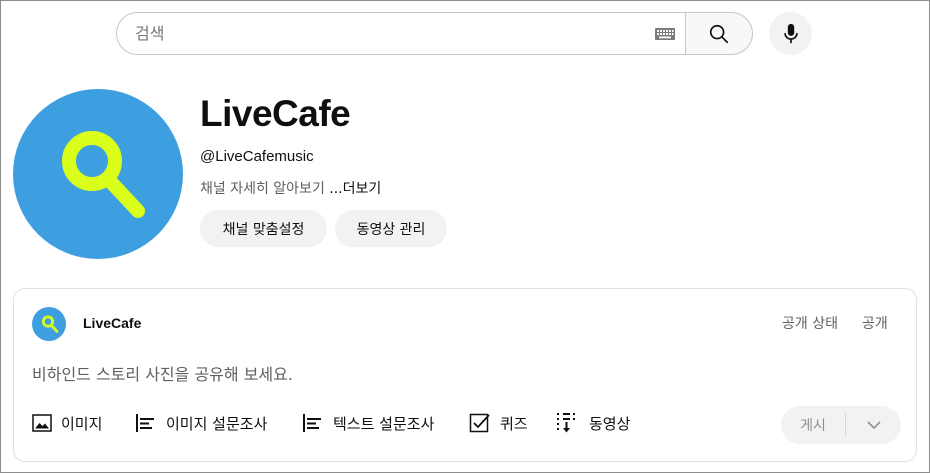 This screenshot has height=473, width=930. I want to click on search-box, so click(401, 33).